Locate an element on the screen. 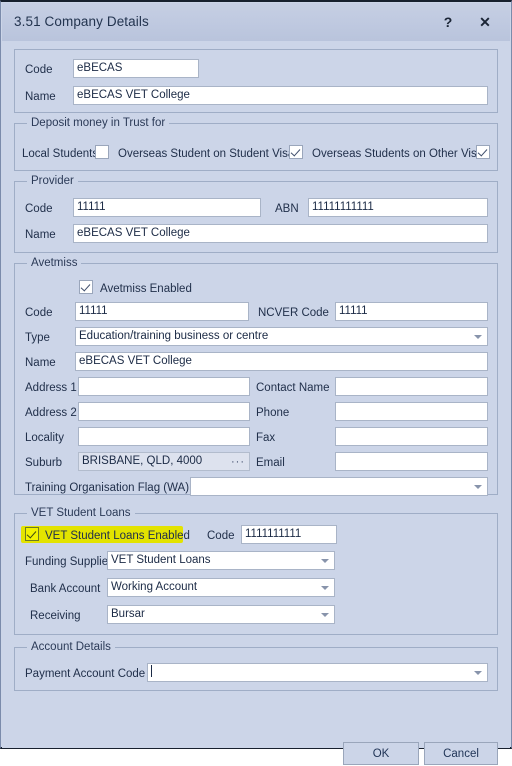  avetmiss-address1-label: Address 1 is located at coordinates (51, 388).